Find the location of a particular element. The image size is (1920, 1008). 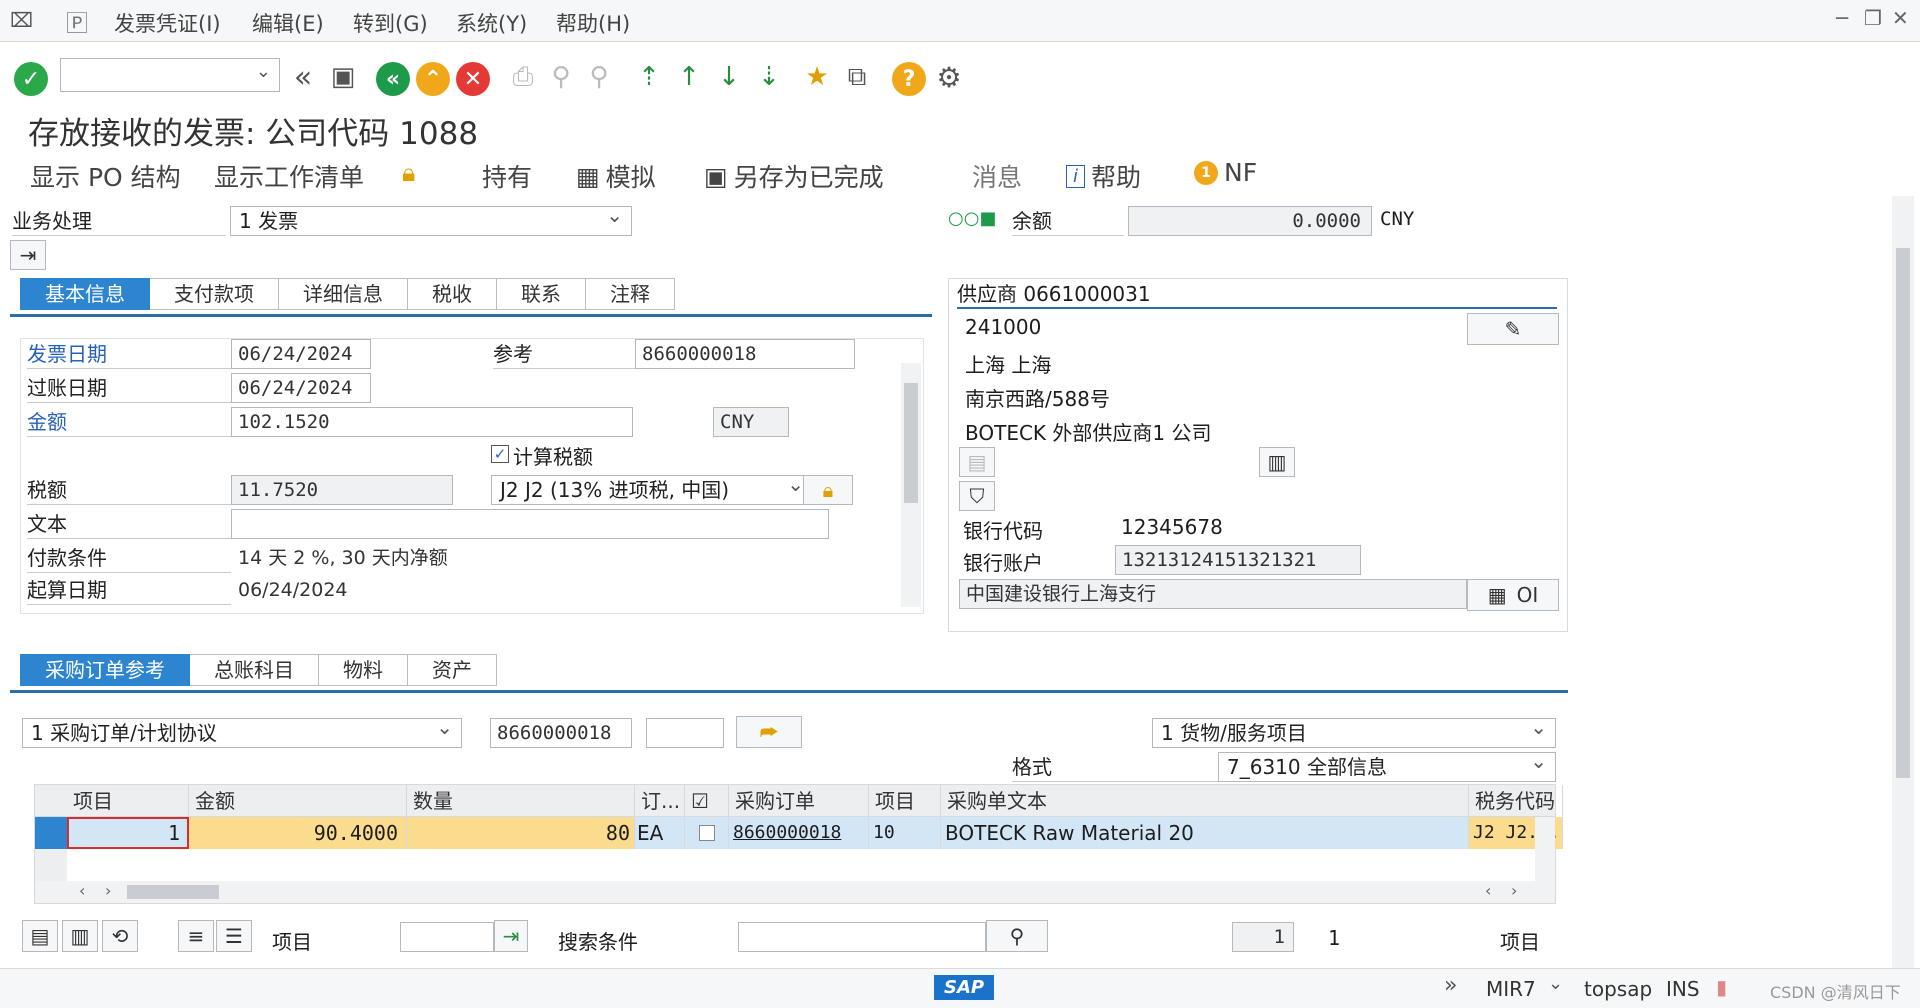

cell-flag-checkbox is located at coordinates (707, 833).